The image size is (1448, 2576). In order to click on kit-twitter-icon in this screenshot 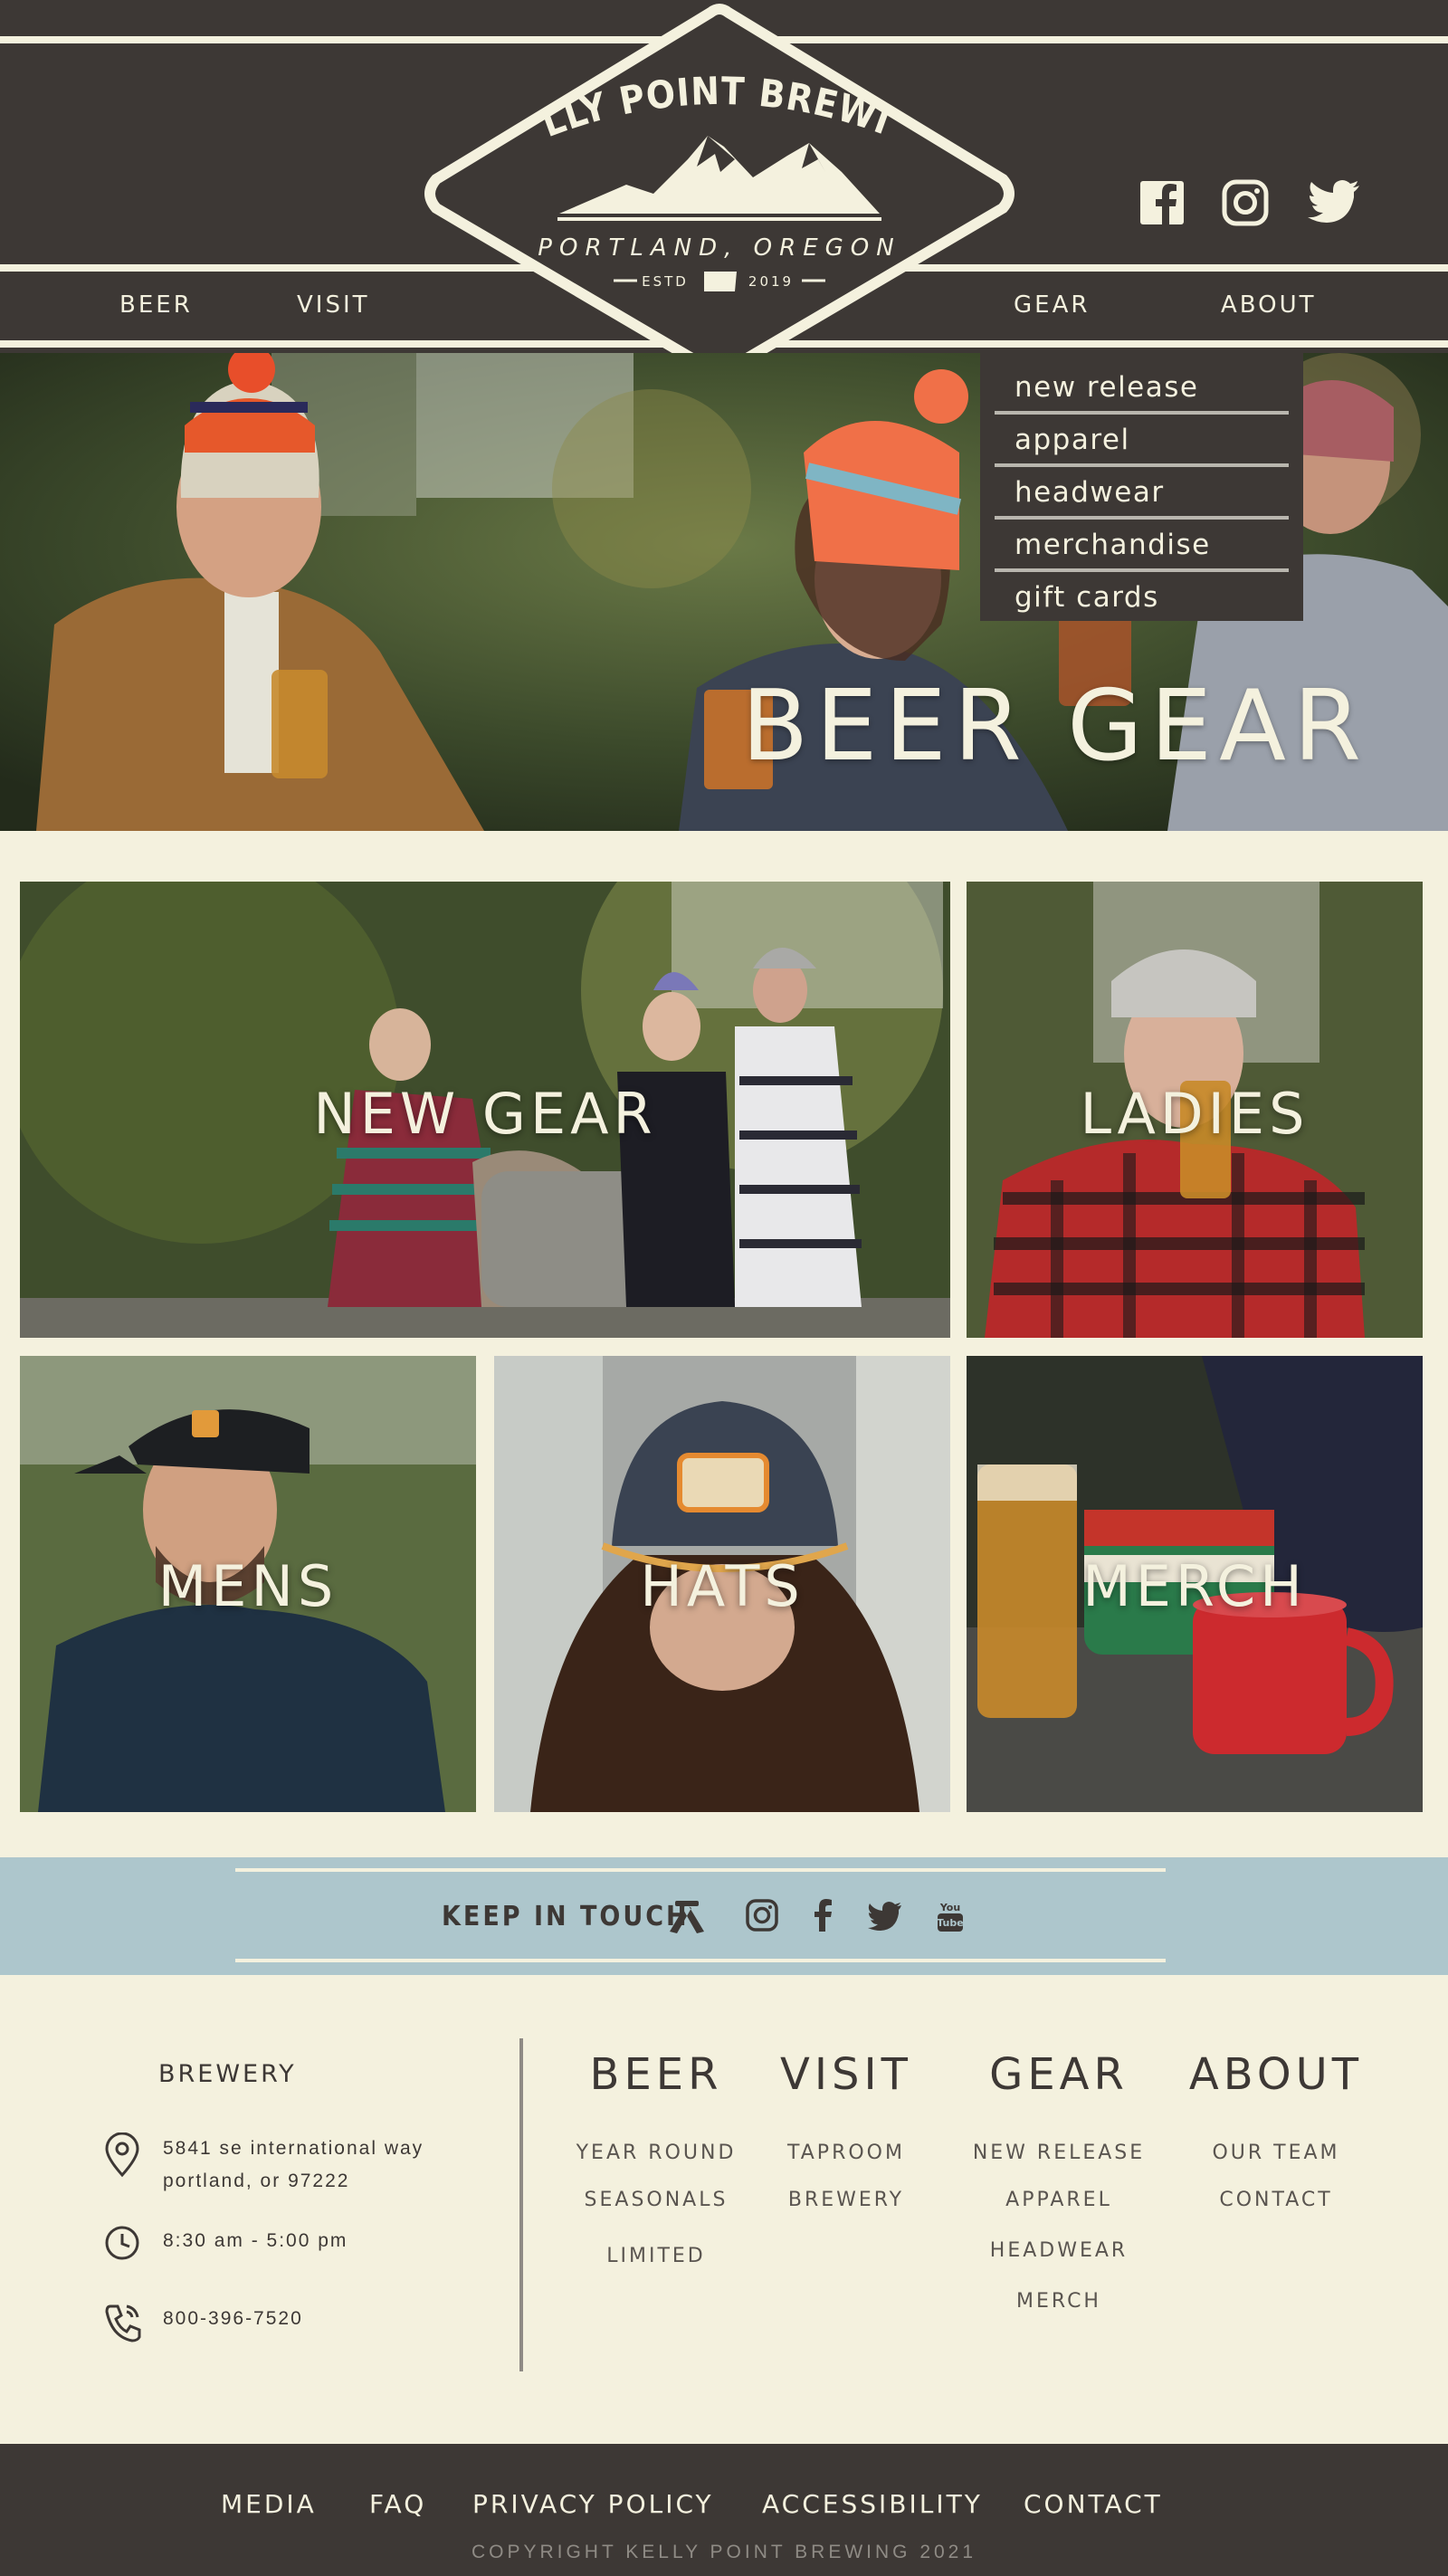, I will do `click(885, 1915)`.